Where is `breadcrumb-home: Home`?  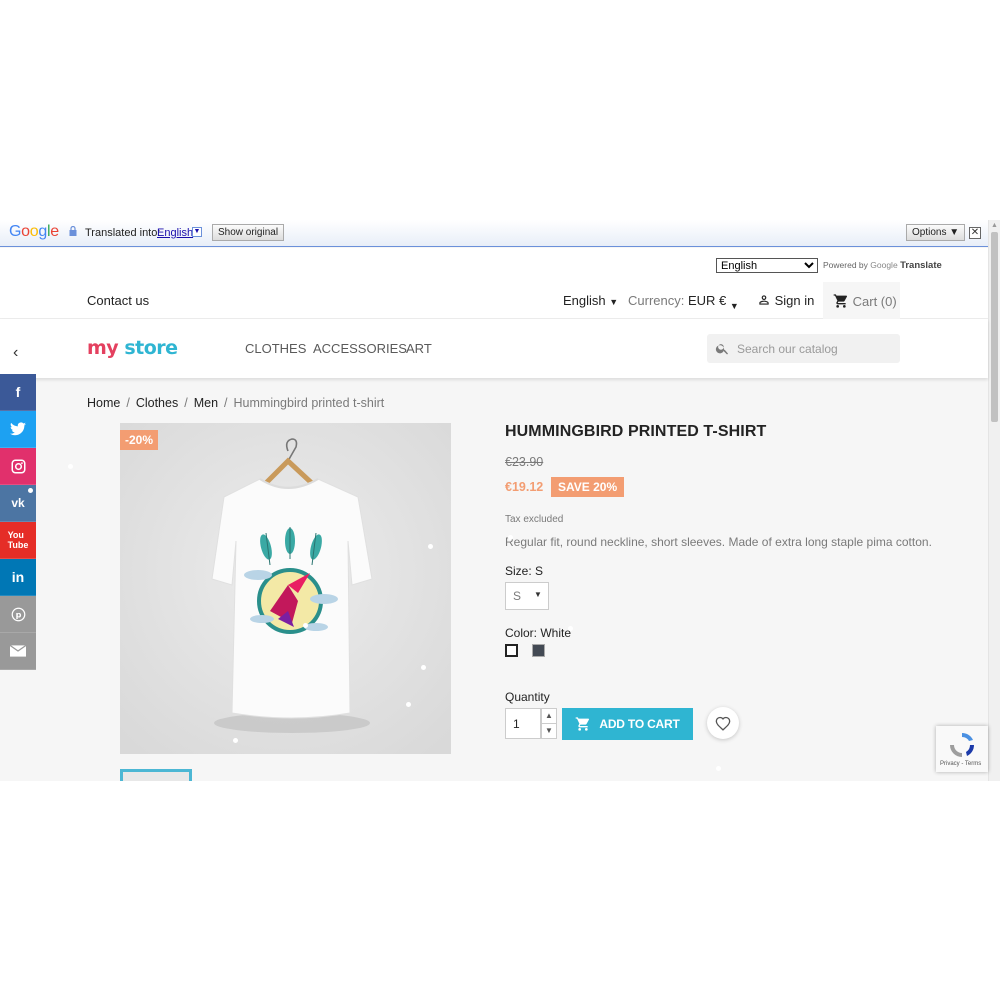 breadcrumb-home: Home is located at coordinates (103, 403).